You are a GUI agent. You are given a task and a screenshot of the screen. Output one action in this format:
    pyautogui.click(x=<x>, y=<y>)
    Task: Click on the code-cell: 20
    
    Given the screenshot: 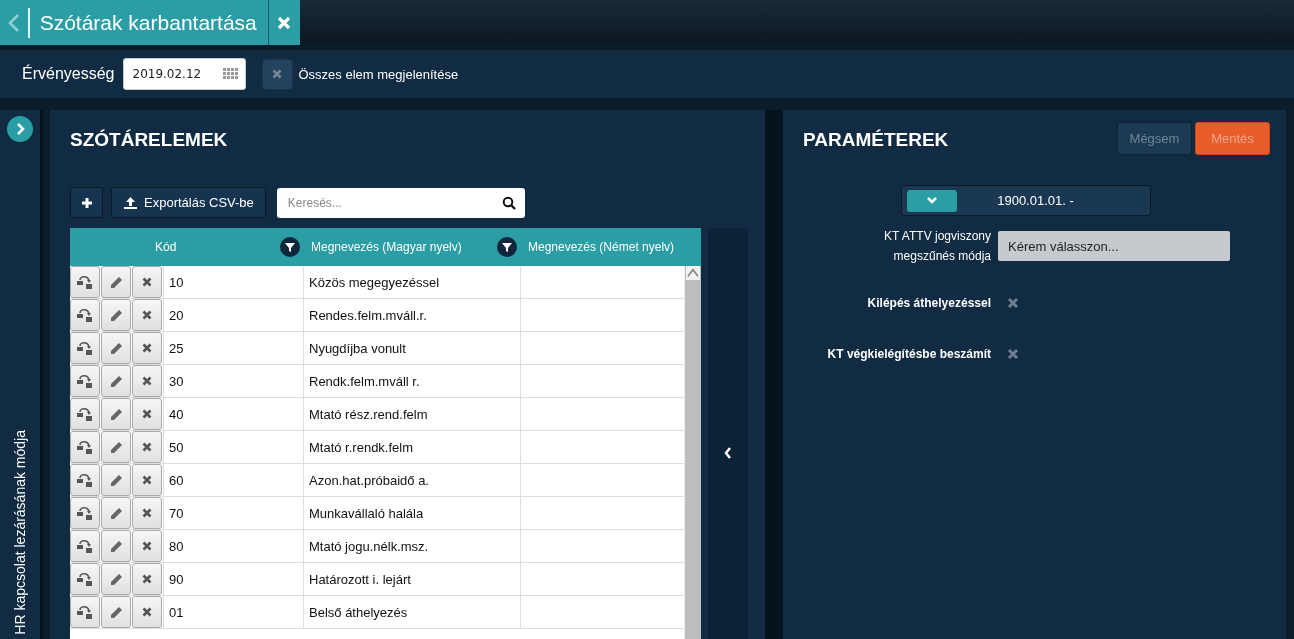 What is the action you would take?
    pyautogui.click(x=233, y=315)
    